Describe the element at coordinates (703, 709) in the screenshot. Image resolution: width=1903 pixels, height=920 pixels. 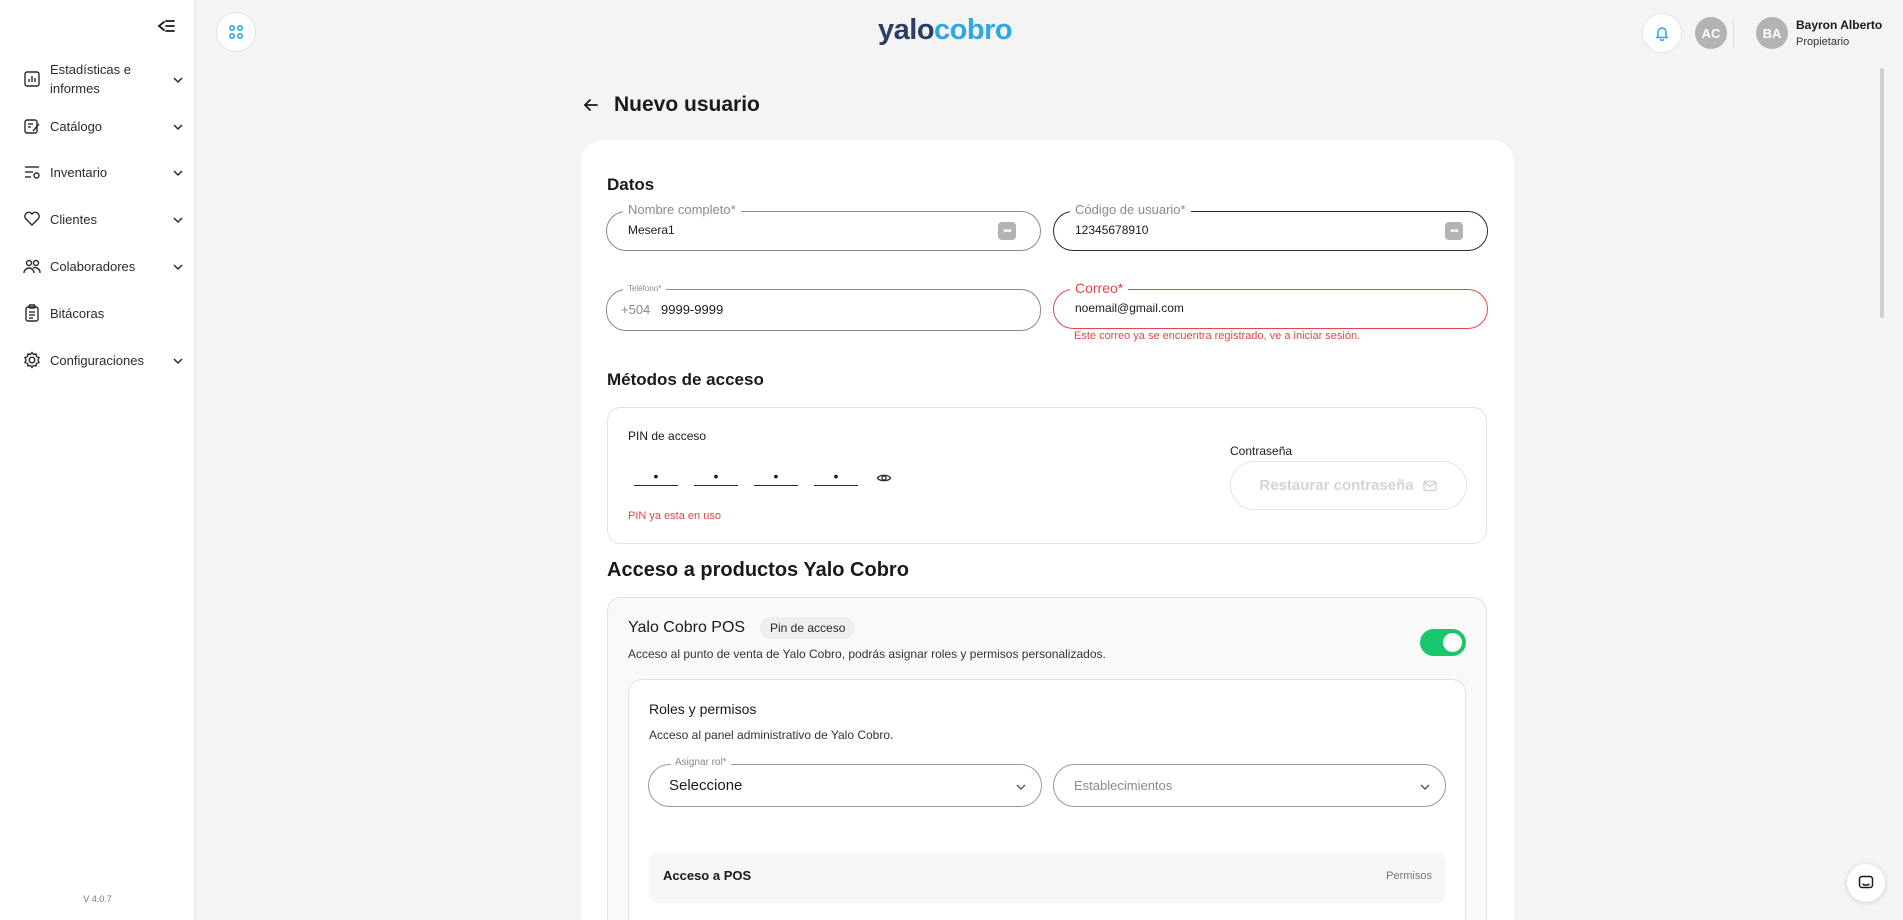
I see `roles-title: Roles y permisos` at that location.